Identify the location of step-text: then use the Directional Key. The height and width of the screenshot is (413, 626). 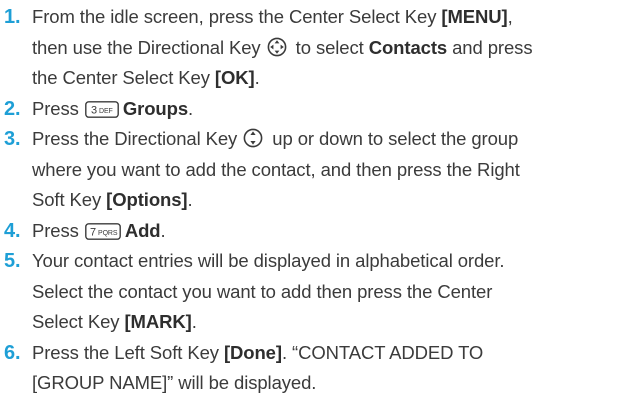
(149, 47).